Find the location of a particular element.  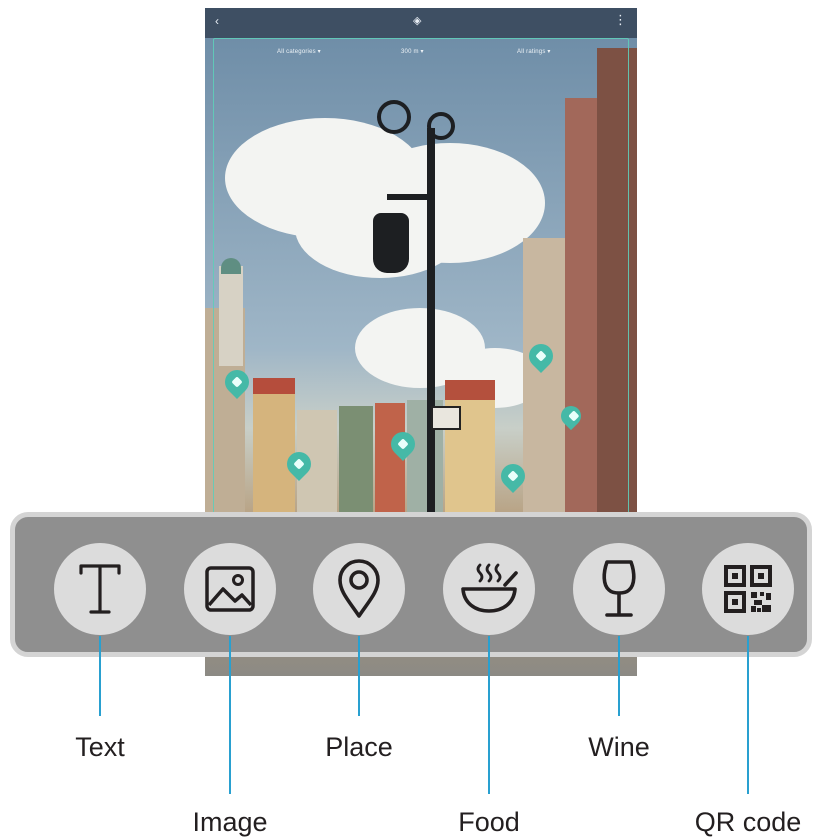

filter-bar: All categories ▾ 300 m ▾ All ratings ▾ is located at coordinates (421, 55).